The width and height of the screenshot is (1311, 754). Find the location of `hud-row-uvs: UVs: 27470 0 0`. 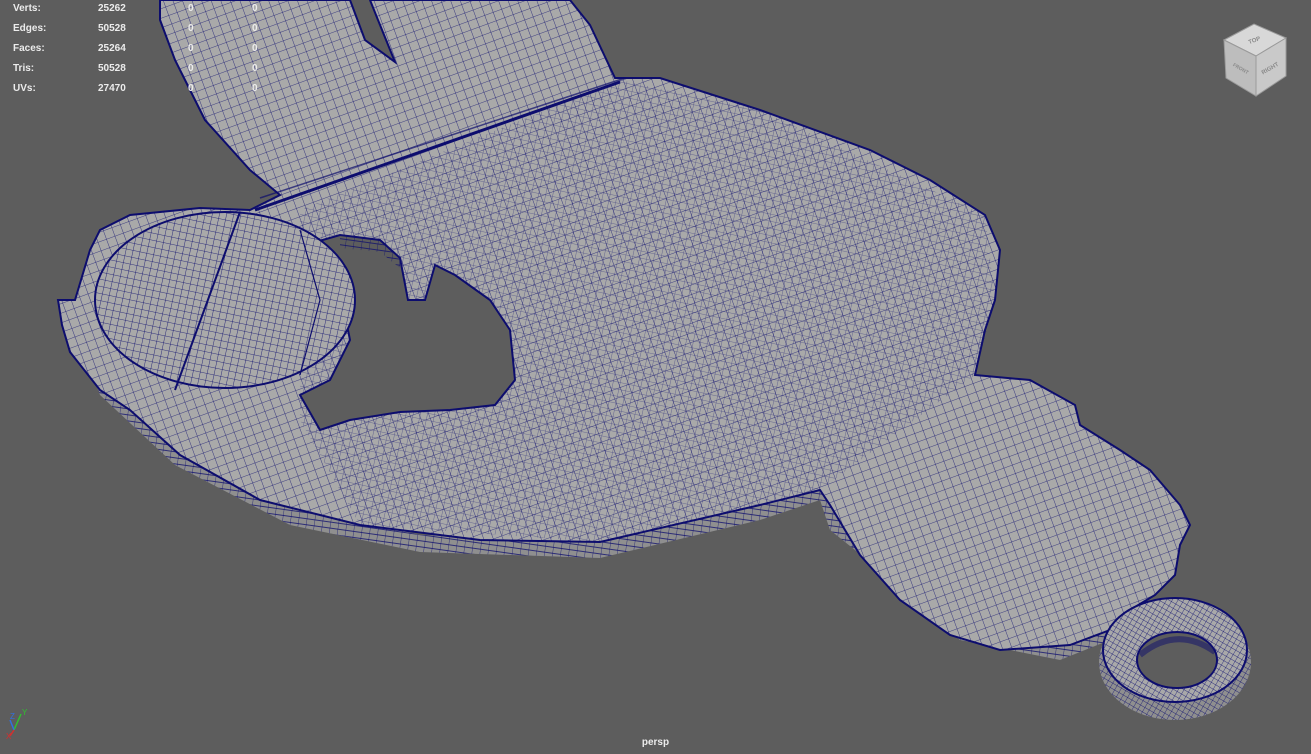

hud-row-uvs: UVs: 27470 0 0 is located at coordinates (135, 90).